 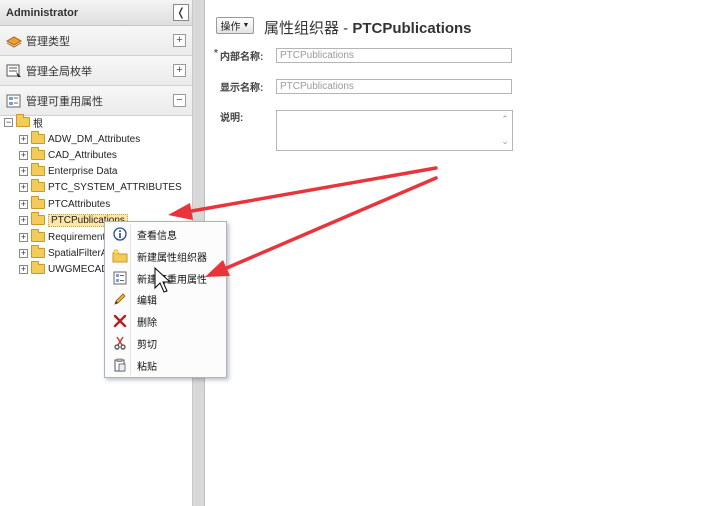 What do you see at coordinates (14, 41) in the screenshot?
I see `types-icon` at bounding box center [14, 41].